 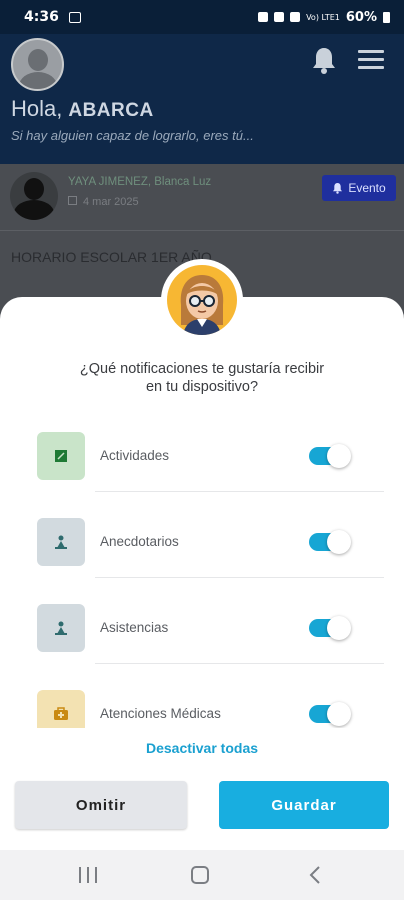 What do you see at coordinates (101, 805) in the screenshot?
I see `omit-button: Omitir` at bounding box center [101, 805].